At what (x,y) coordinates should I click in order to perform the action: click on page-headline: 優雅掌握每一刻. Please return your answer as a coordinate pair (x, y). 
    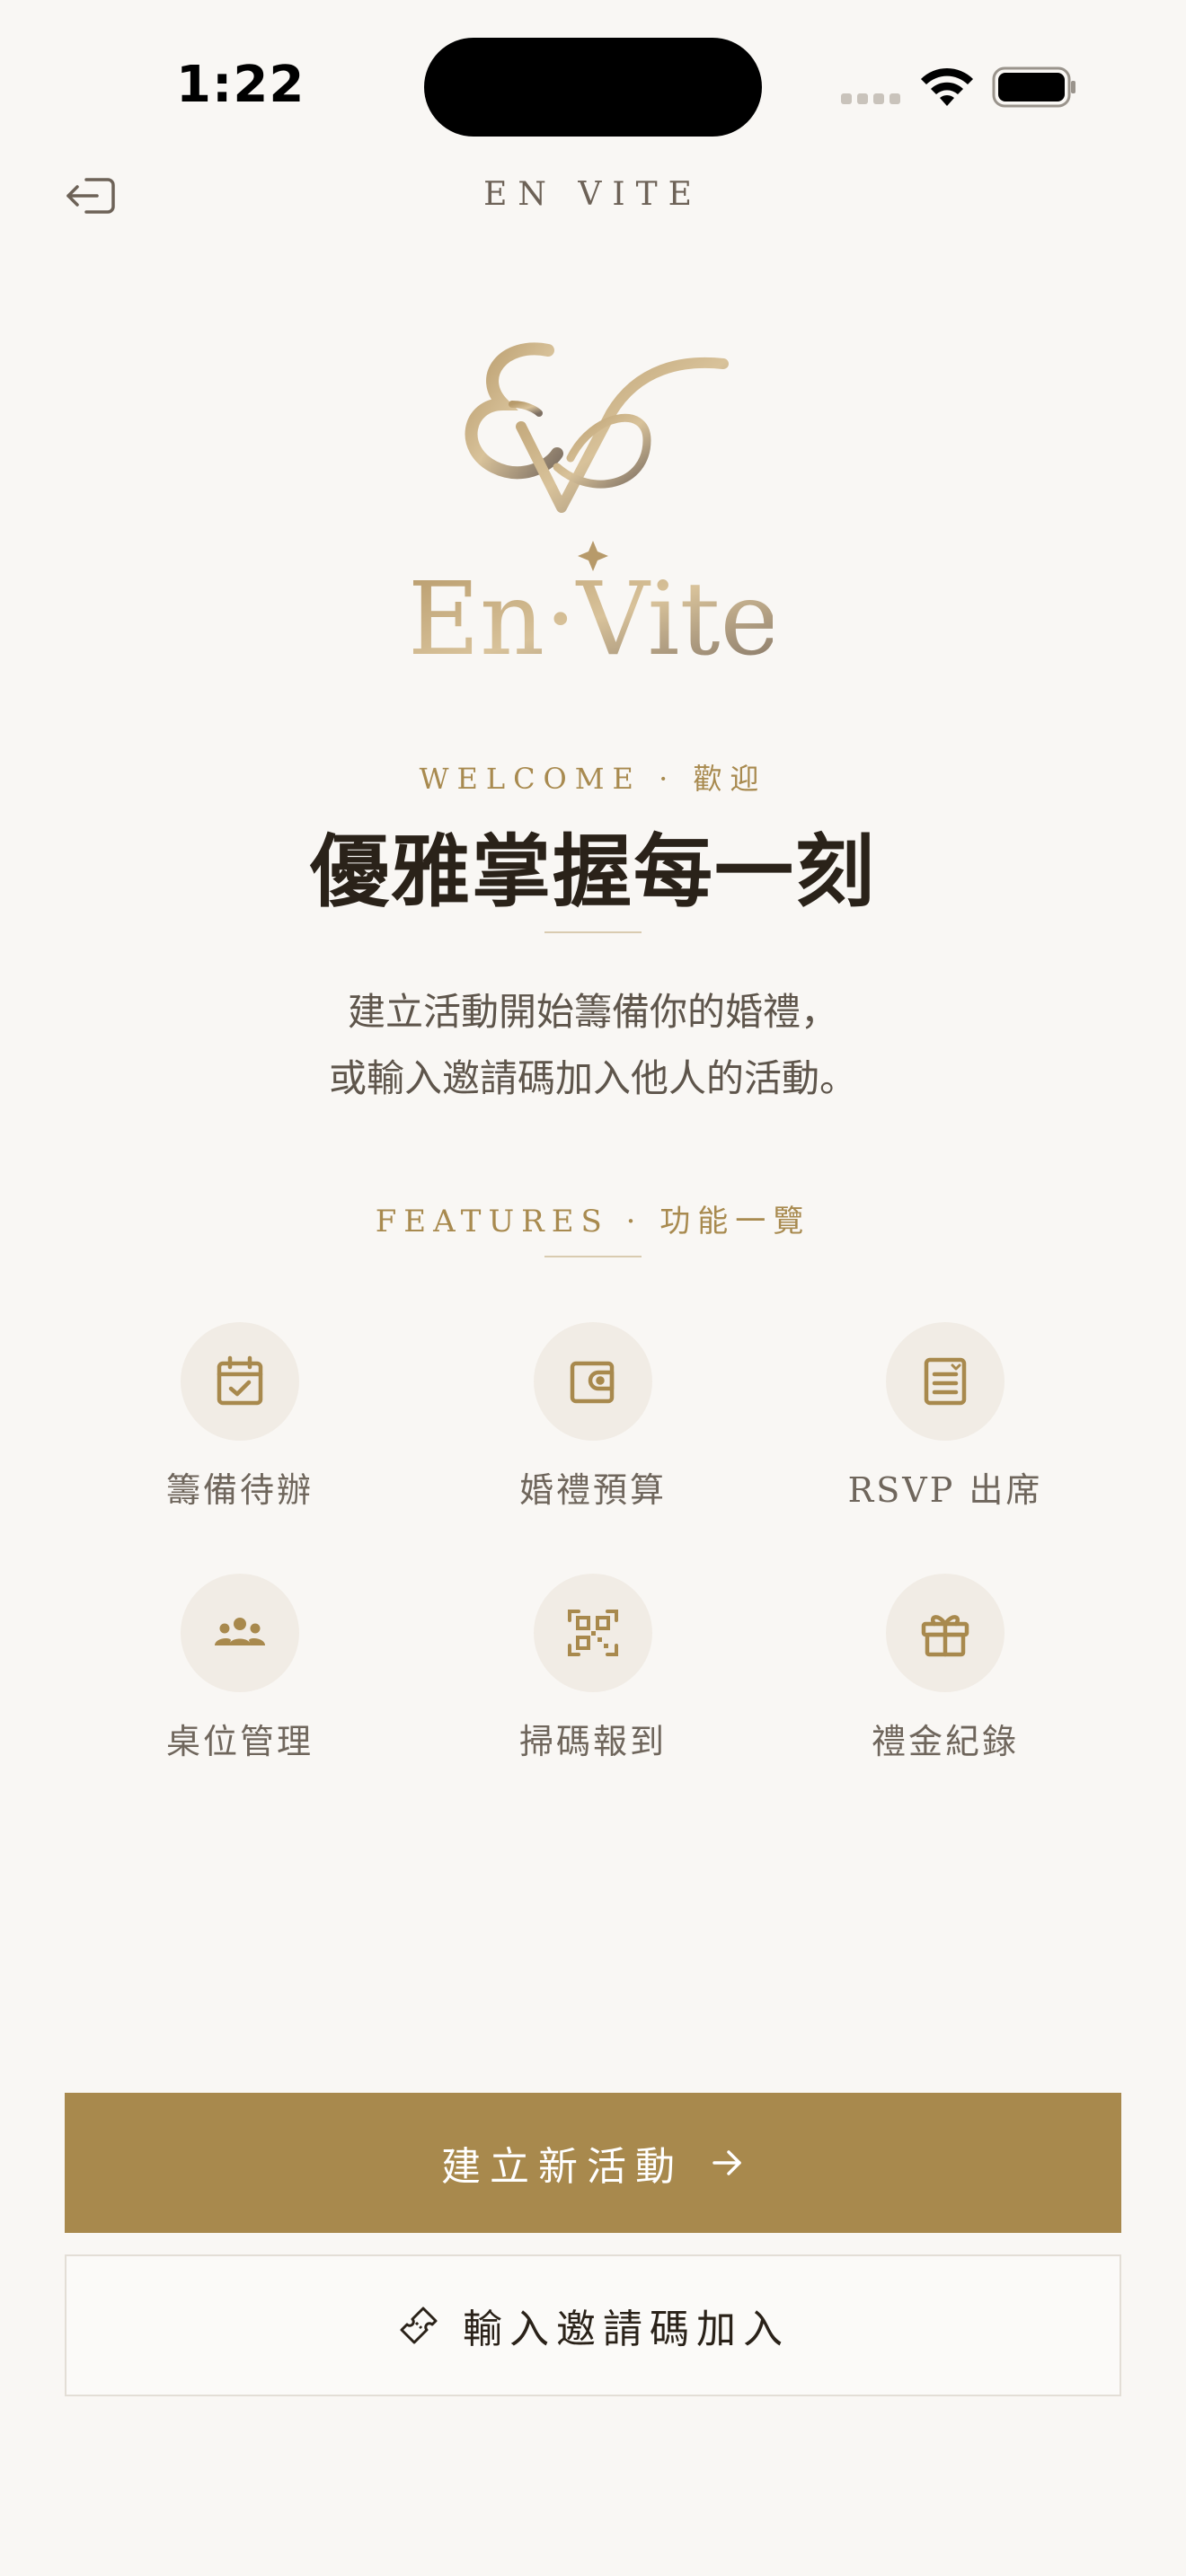
    Looking at the image, I should click on (592, 871).